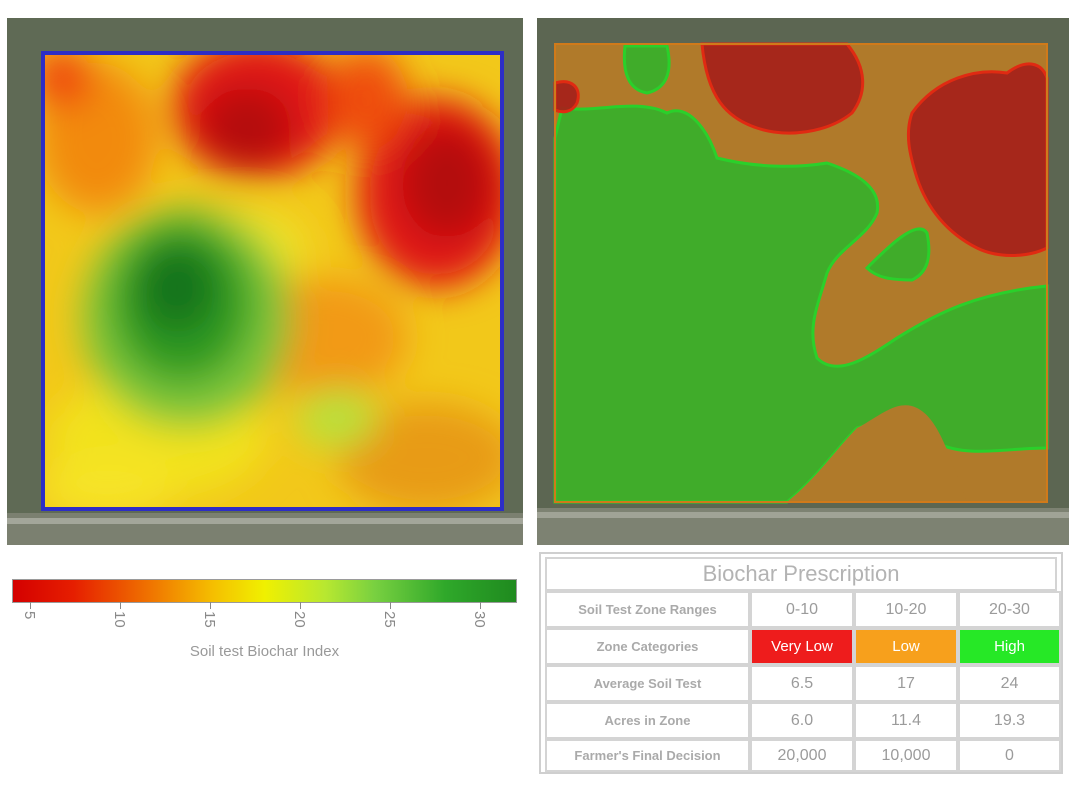 The width and height of the screenshot is (1080, 792). I want to click on tick-label: 5, so click(29, 615).